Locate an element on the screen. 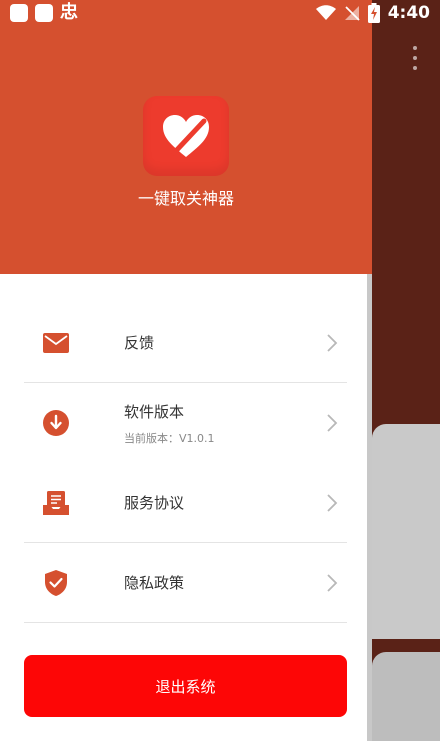 The image size is (440, 741). app-logo is located at coordinates (186, 136).